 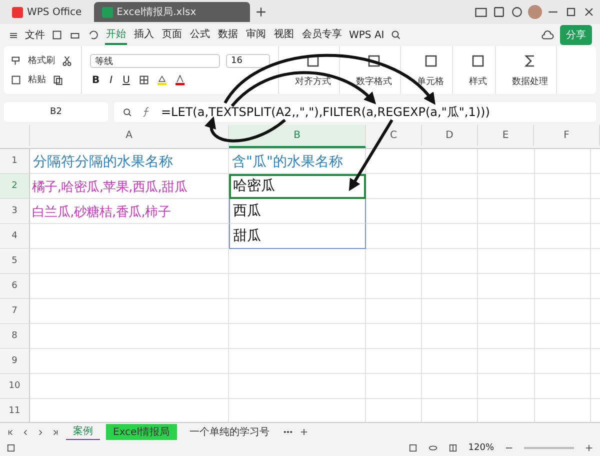 I want to click on source-cell: 白兰瓜,砂糖桔,香瓜,柿子, so click(x=129, y=211).